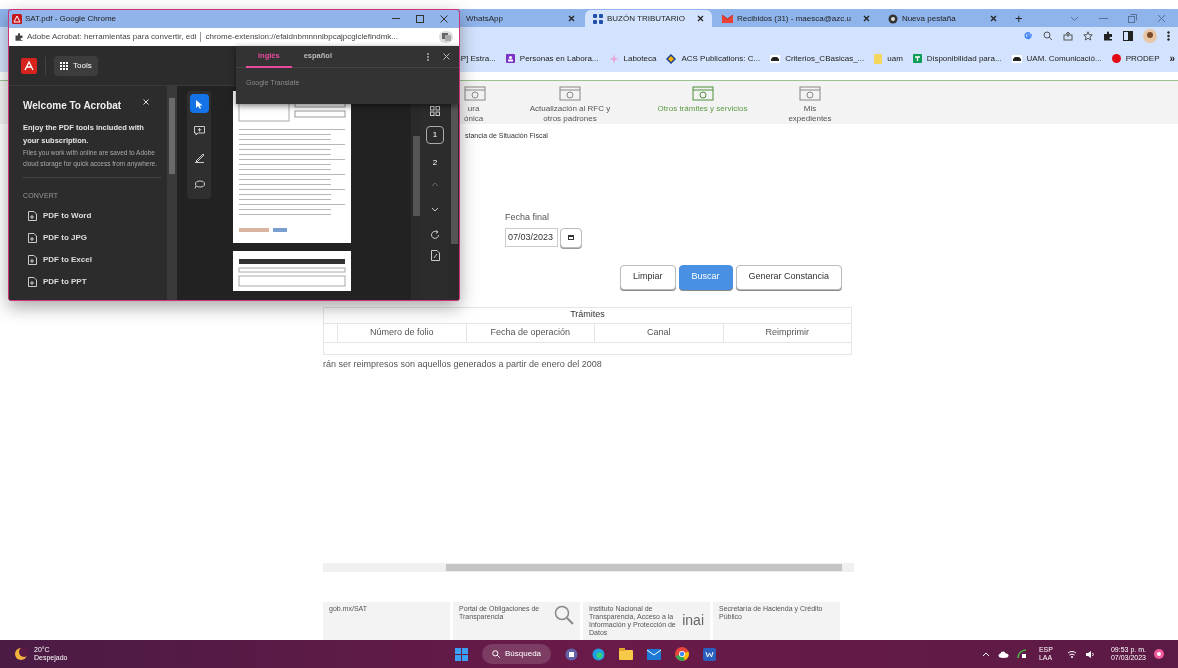 This screenshot has height=668, width=1178. What do you see at coordinates (572, 654) in the screenshot?
I see `chat-icon` at bounding box center [572, 654].